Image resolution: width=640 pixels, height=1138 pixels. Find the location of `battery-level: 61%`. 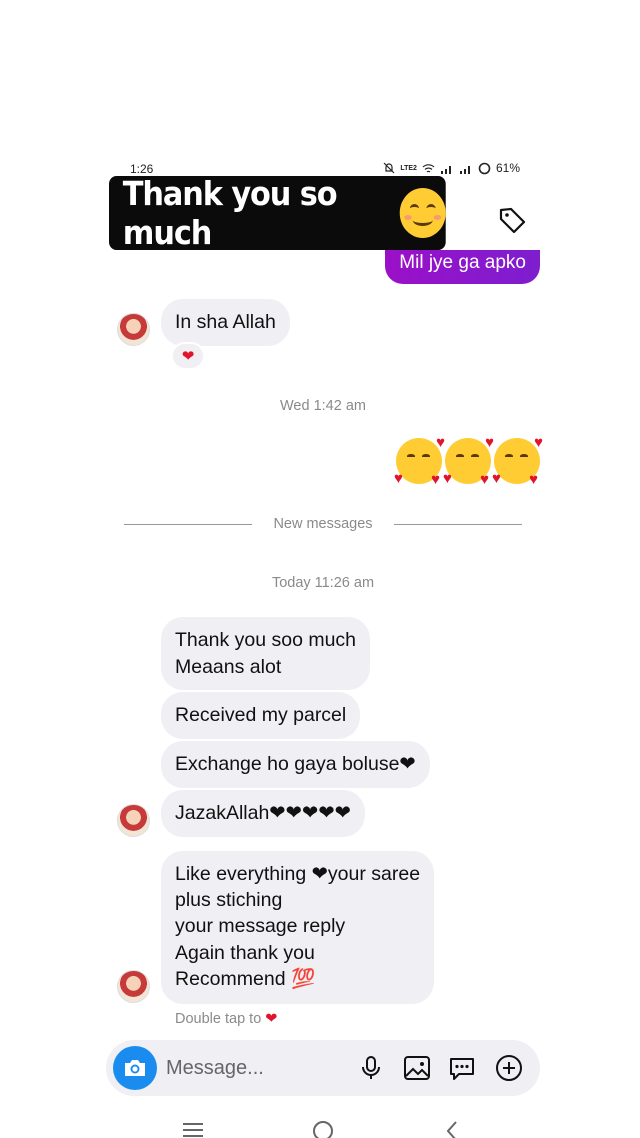

battery-level: 61% is located at coordinates (507, 168).